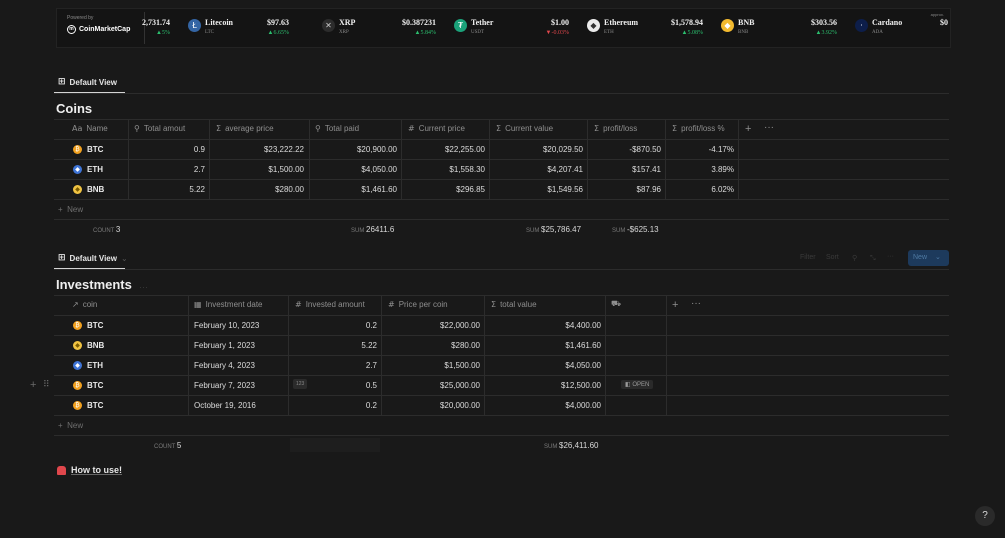 The height and width of the screenshot is (538, 1005). Describe the element at coordinates (524, 128) in the screenshot. I see `col-header-current-value: Σ Current value` at that location.